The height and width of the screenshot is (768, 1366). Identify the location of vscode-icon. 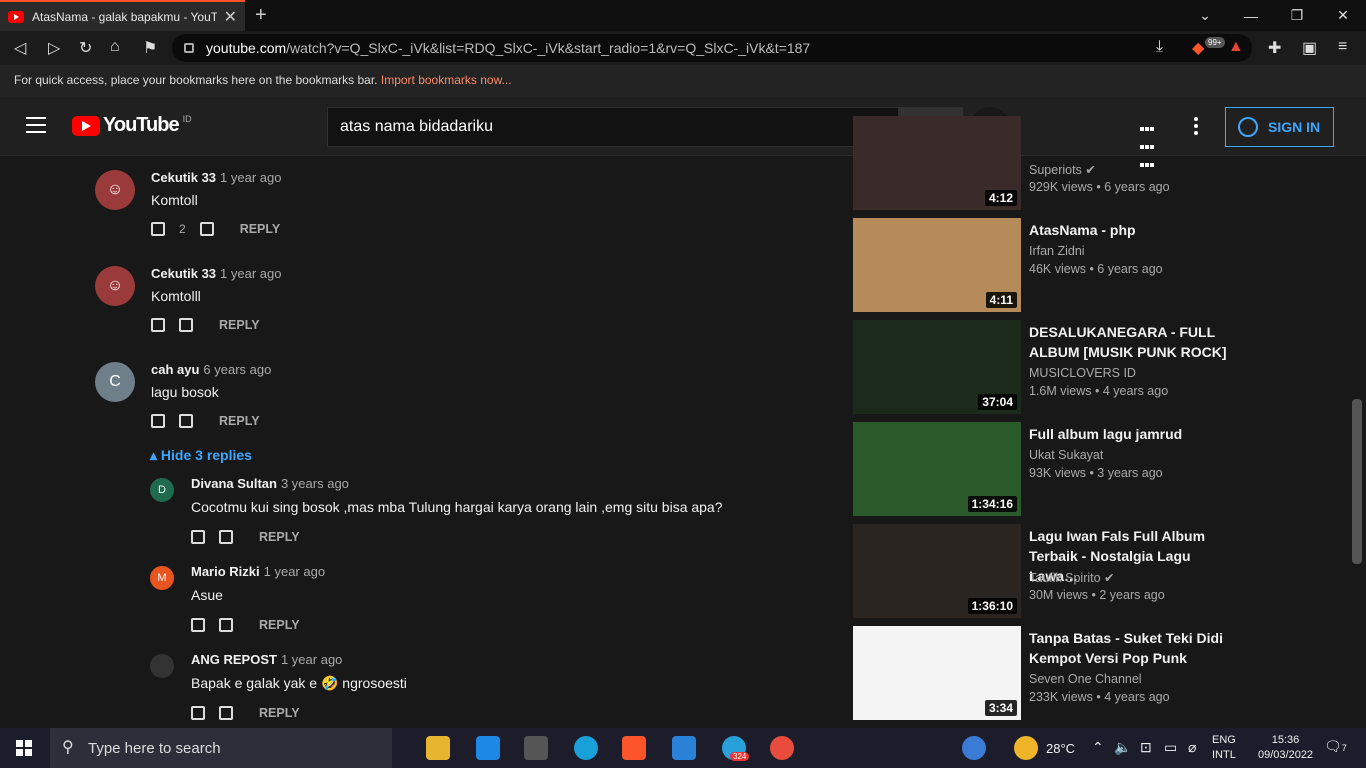
(684, 748).